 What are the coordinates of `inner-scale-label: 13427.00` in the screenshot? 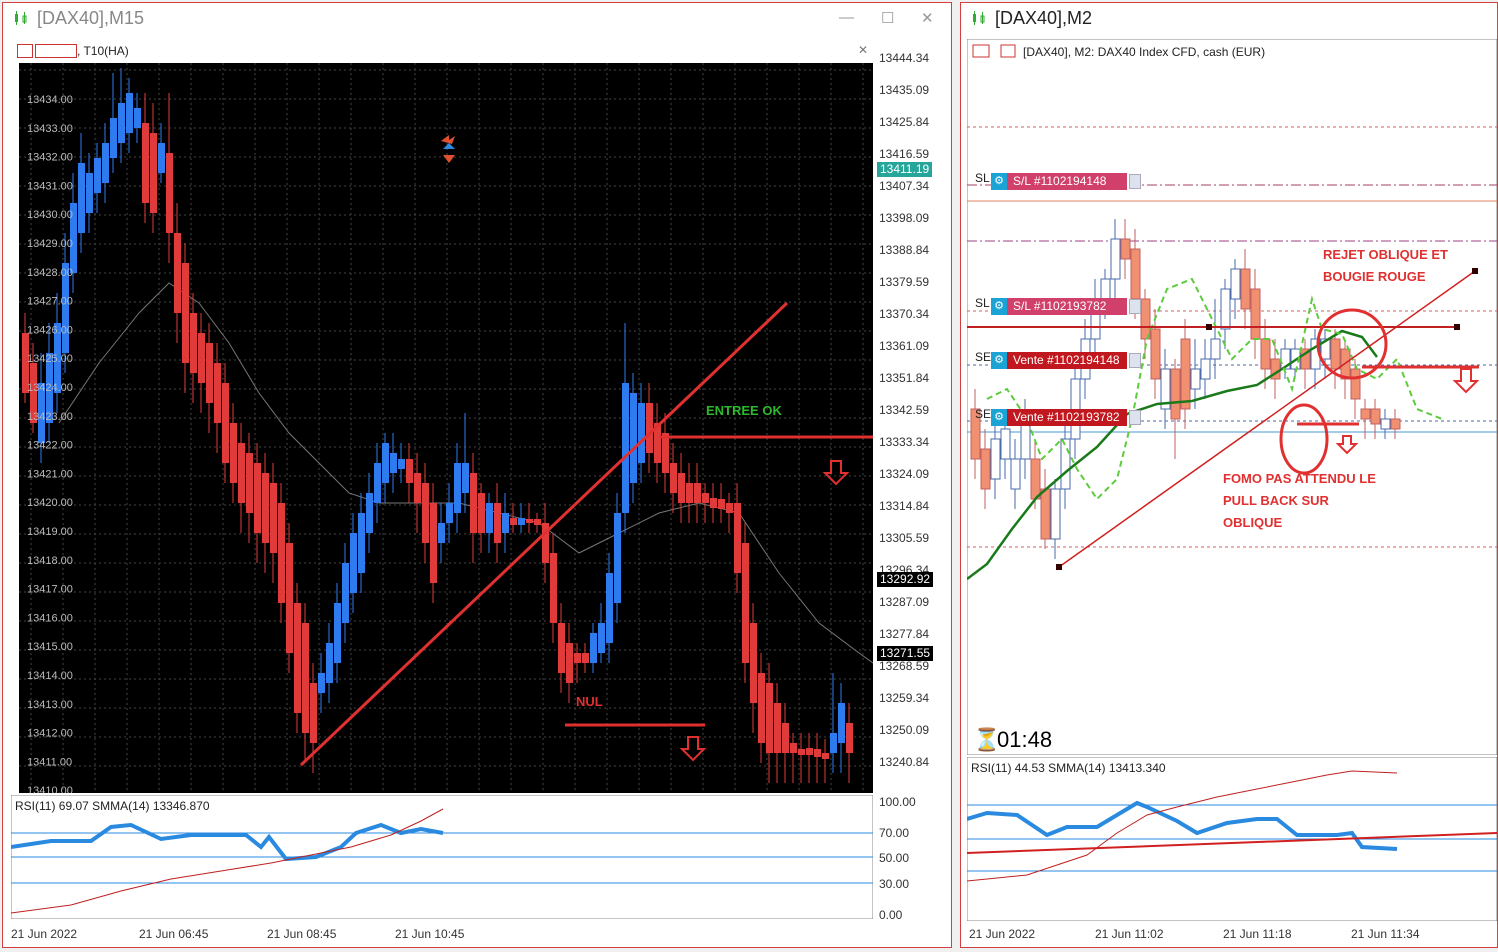 It's located at (50, 302).